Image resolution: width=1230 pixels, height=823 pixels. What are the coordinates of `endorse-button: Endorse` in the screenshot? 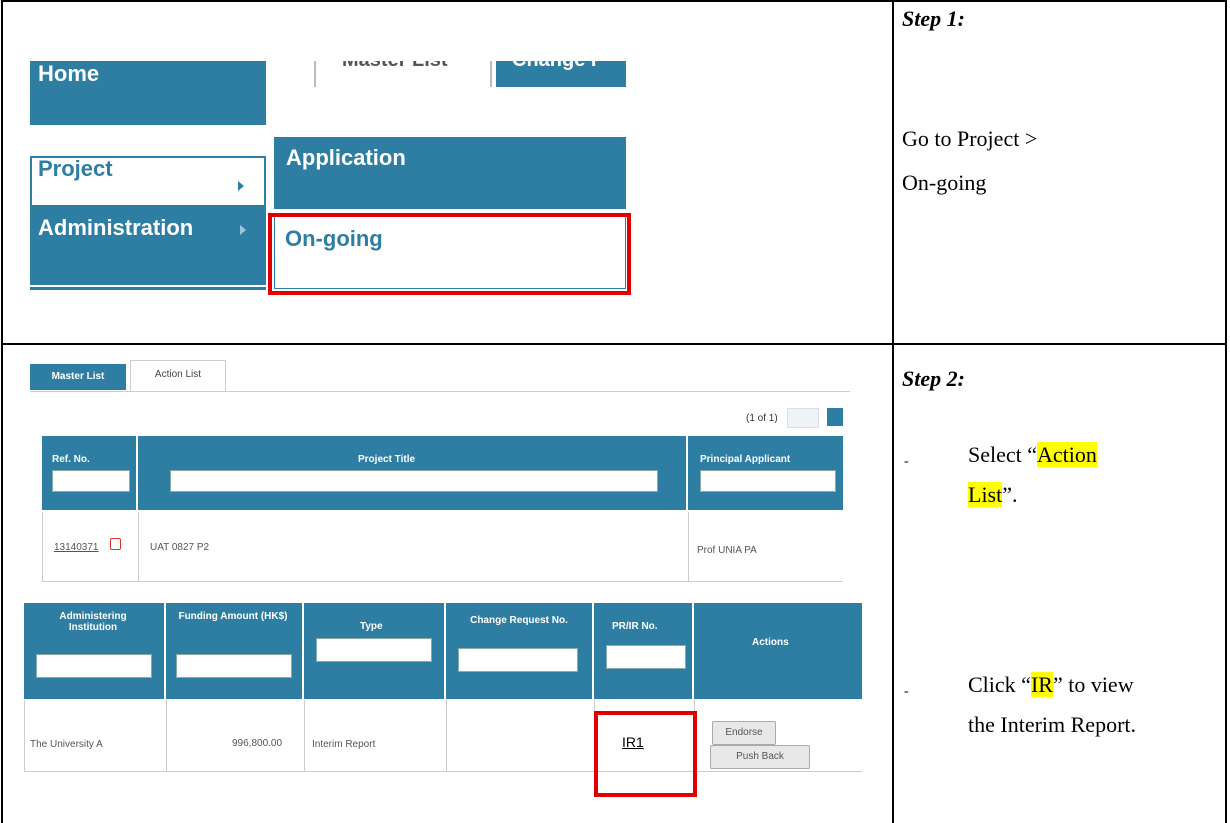 It's located at (744, 733).